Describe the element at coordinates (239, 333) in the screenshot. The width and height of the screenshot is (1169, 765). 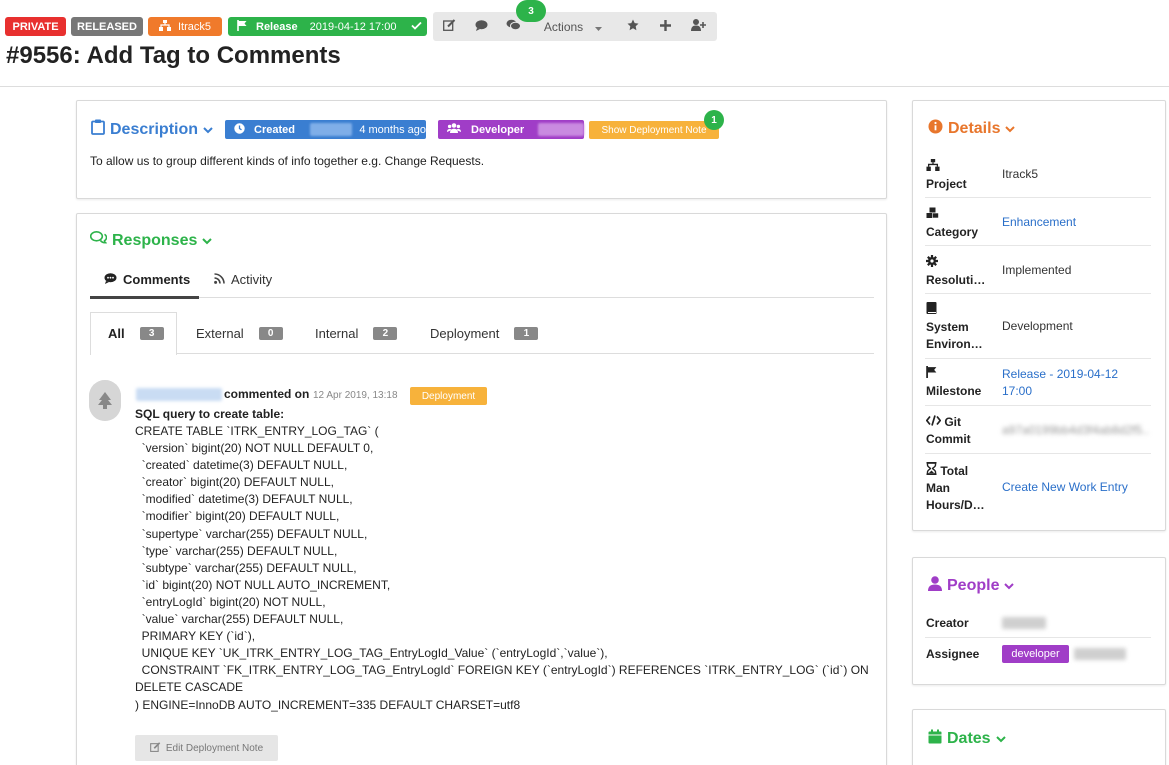
I see `filter-tab-external: External 0` at that location.